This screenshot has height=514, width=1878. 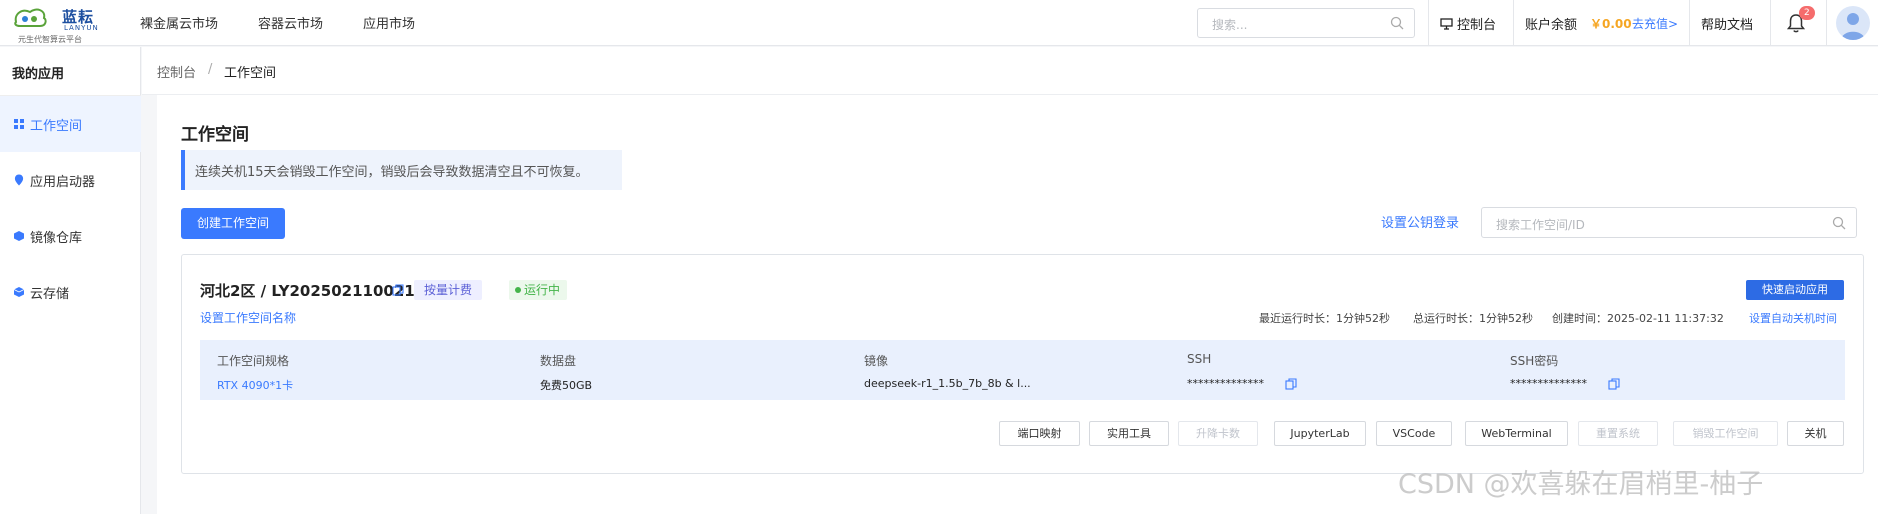 I want to click on sidebar-item-launcher: 应用启动器, so click(x=70, y=180).